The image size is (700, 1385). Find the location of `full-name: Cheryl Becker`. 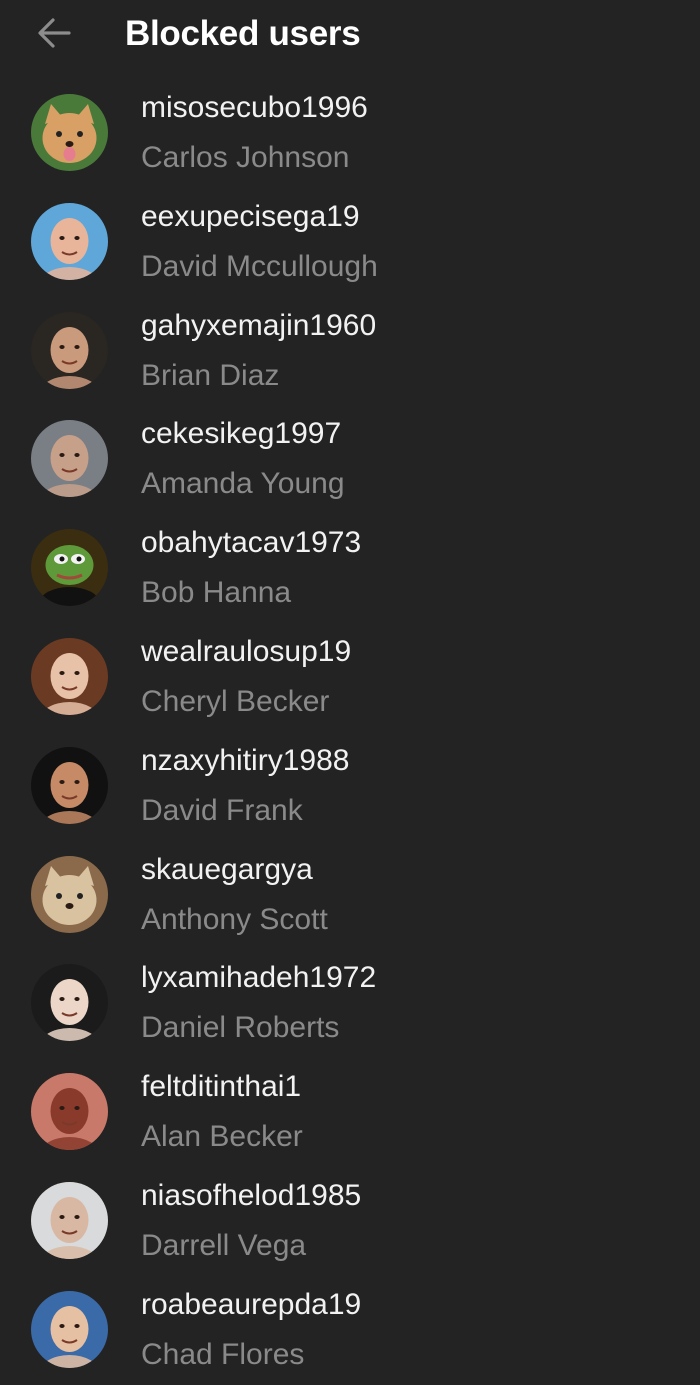

full-name: Cheryl Becker is located at coordinates (235, 701).